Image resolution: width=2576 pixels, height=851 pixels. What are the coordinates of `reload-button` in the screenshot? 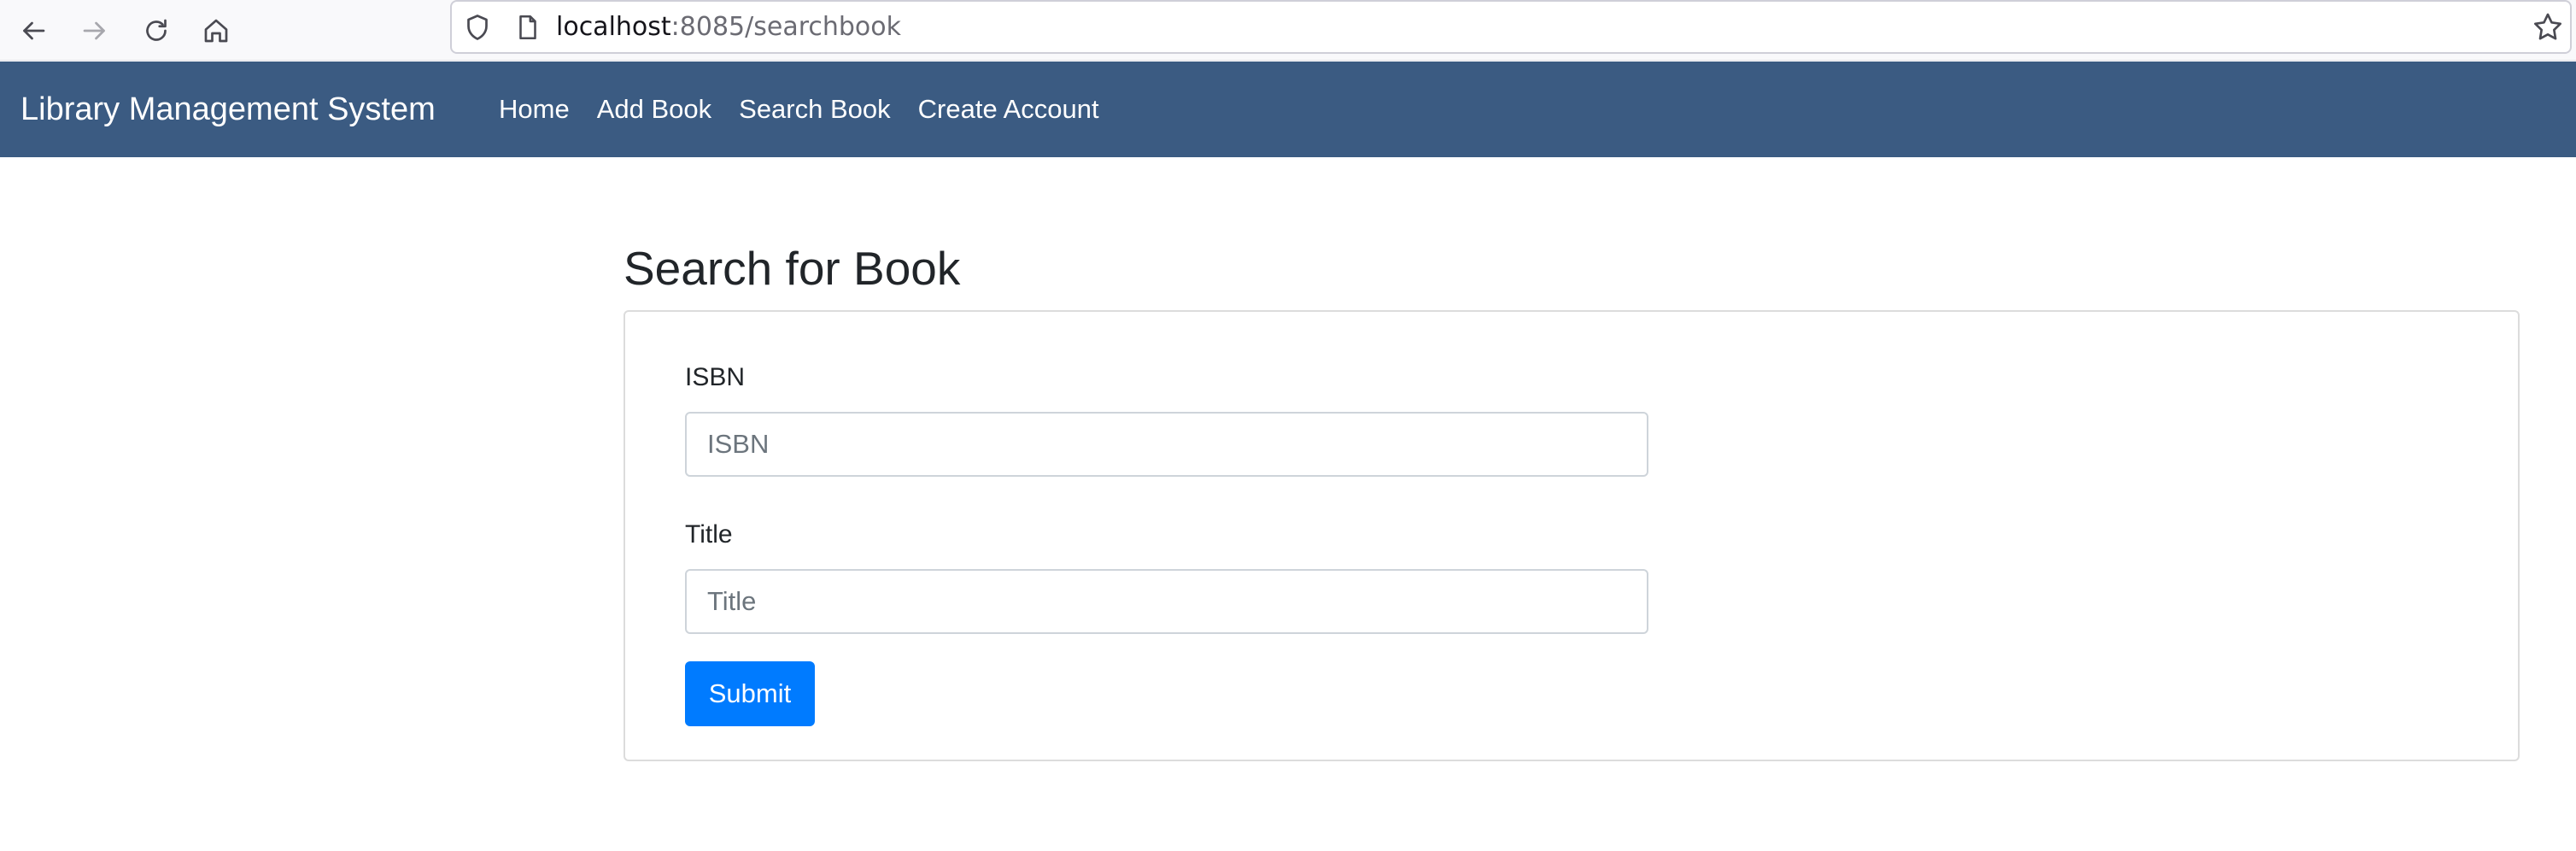 It's located at (156, 30).